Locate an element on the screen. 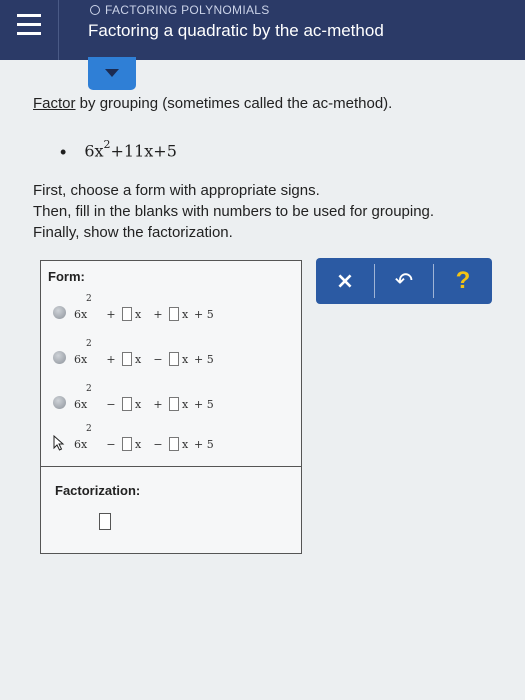 The height and width of the screenshot is (700, 525). problem-expression: • 6x2+11x+5 is located at coordinates (118, 150).